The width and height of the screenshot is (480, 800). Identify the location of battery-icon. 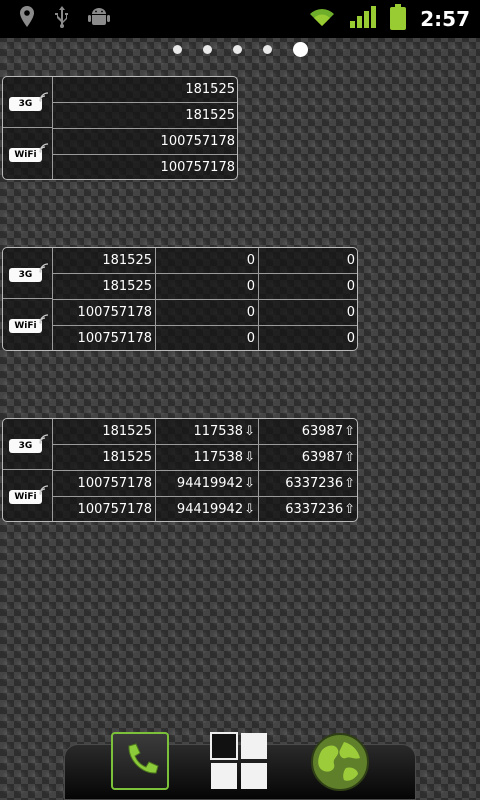
(398, 19).